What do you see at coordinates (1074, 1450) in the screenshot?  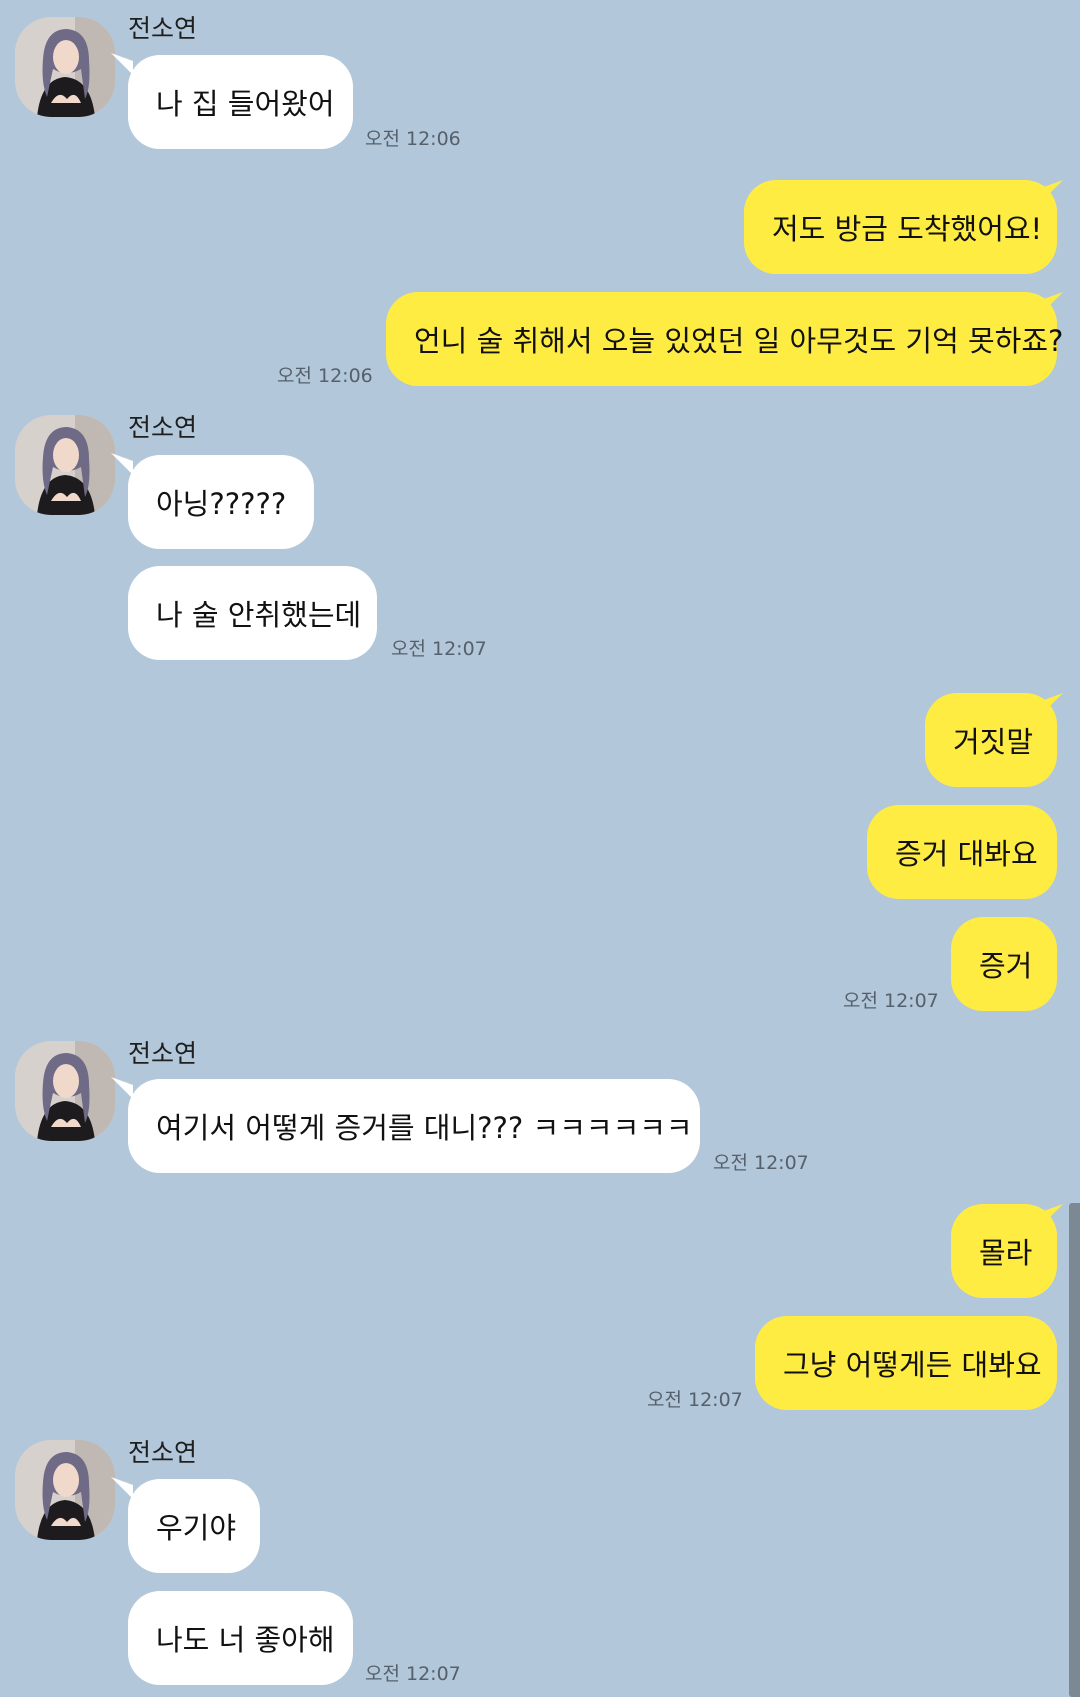 I see `scrollbar` at bounding box center [1074, 1450].